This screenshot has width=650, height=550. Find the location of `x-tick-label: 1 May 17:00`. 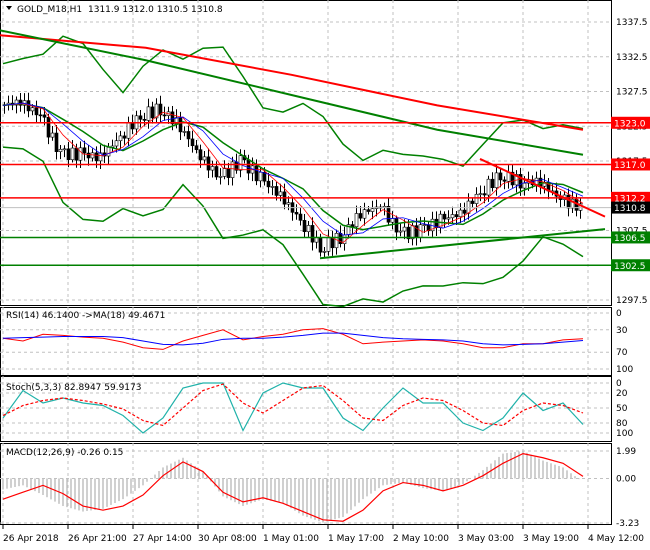

x-tick-label: 1 May 17:00 is located at coordinates (356, 539).